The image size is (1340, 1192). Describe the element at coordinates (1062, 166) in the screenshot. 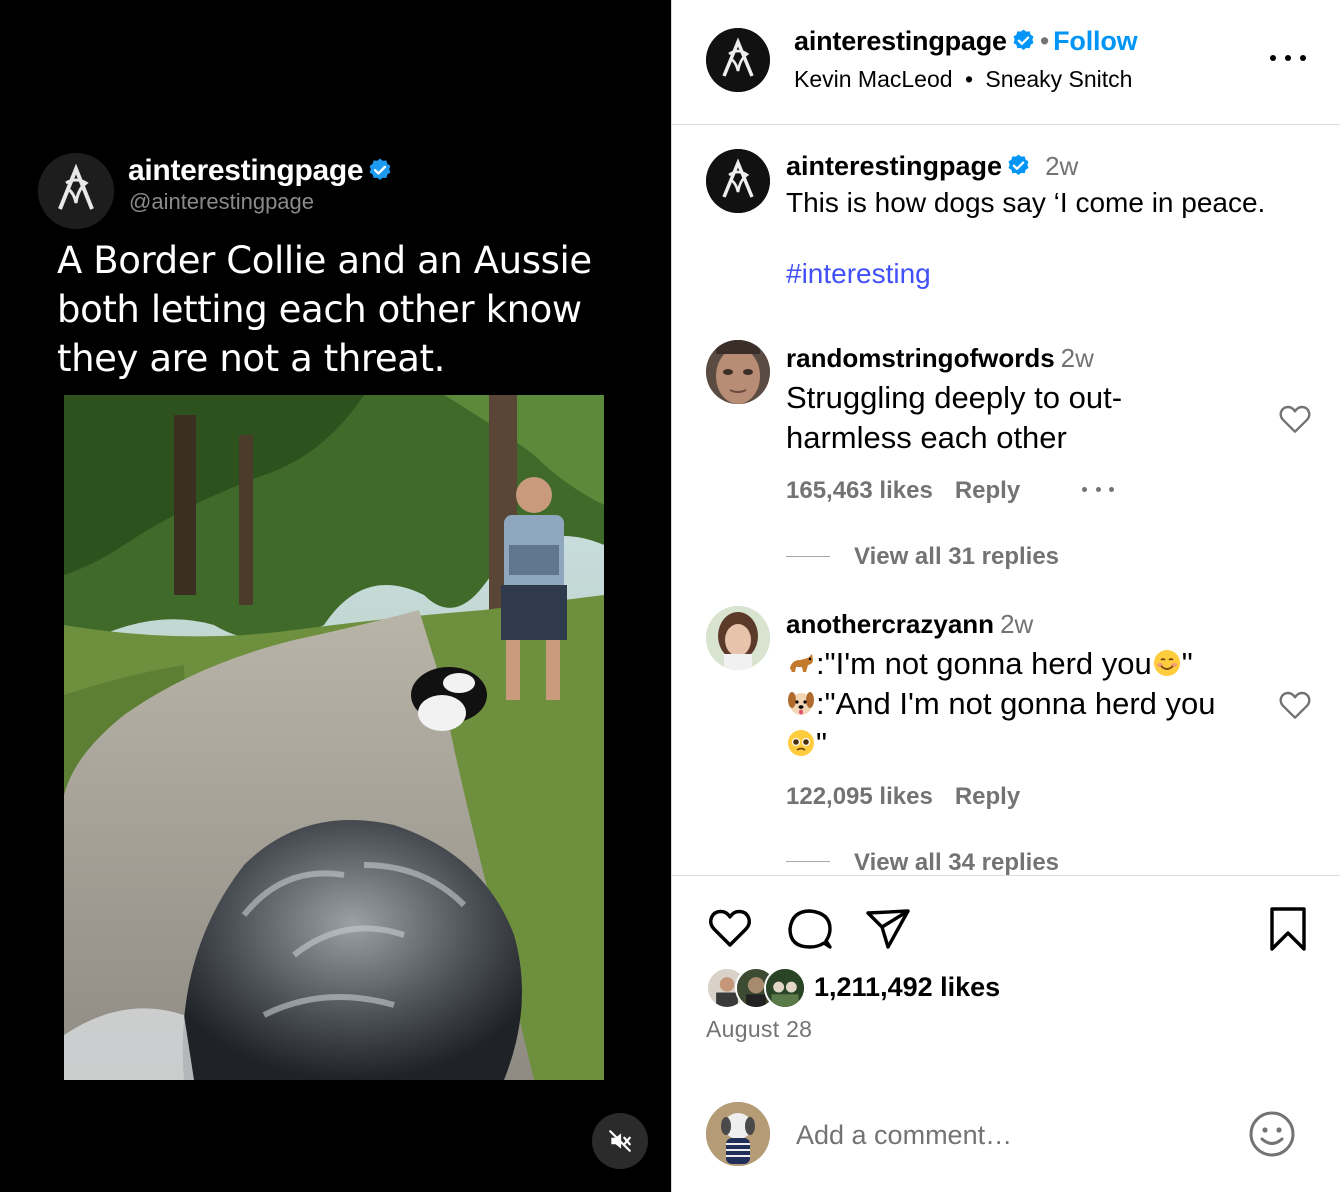

I see `caption-age: 2w` at that location.